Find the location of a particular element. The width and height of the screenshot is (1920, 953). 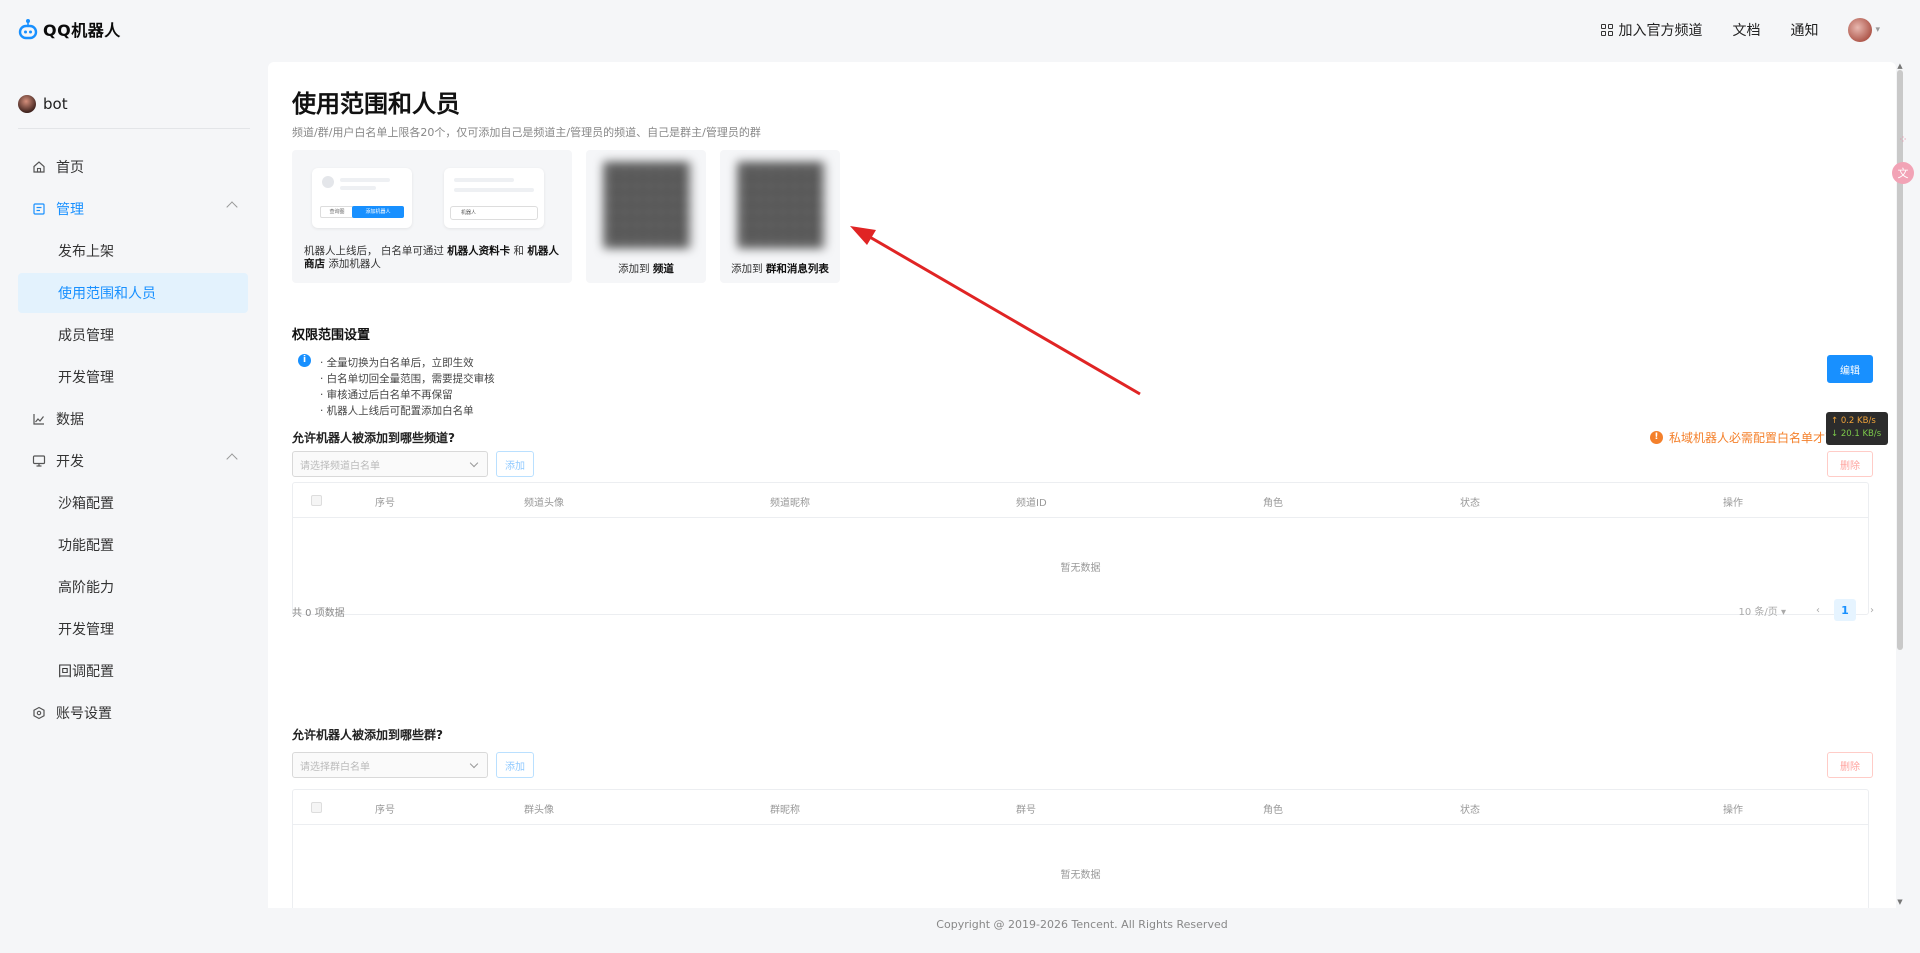

select-placeholder: 请选择群白名单 is located at coordinates (335, 767).